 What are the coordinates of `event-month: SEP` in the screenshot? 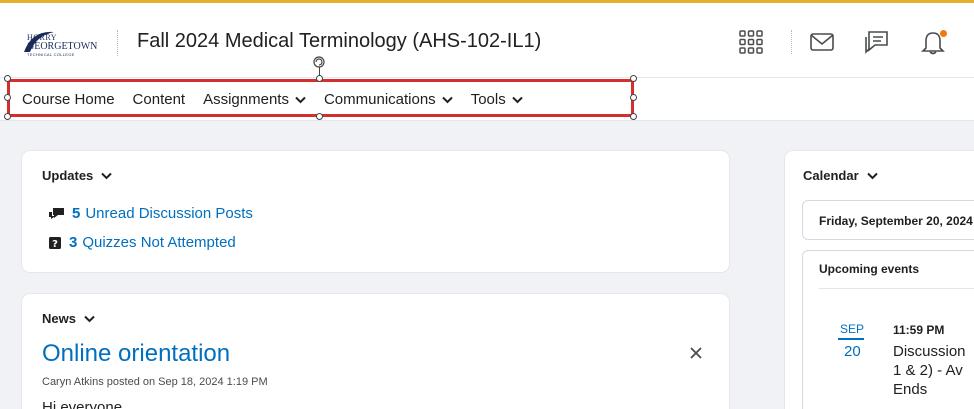 It's located at (852, 329).